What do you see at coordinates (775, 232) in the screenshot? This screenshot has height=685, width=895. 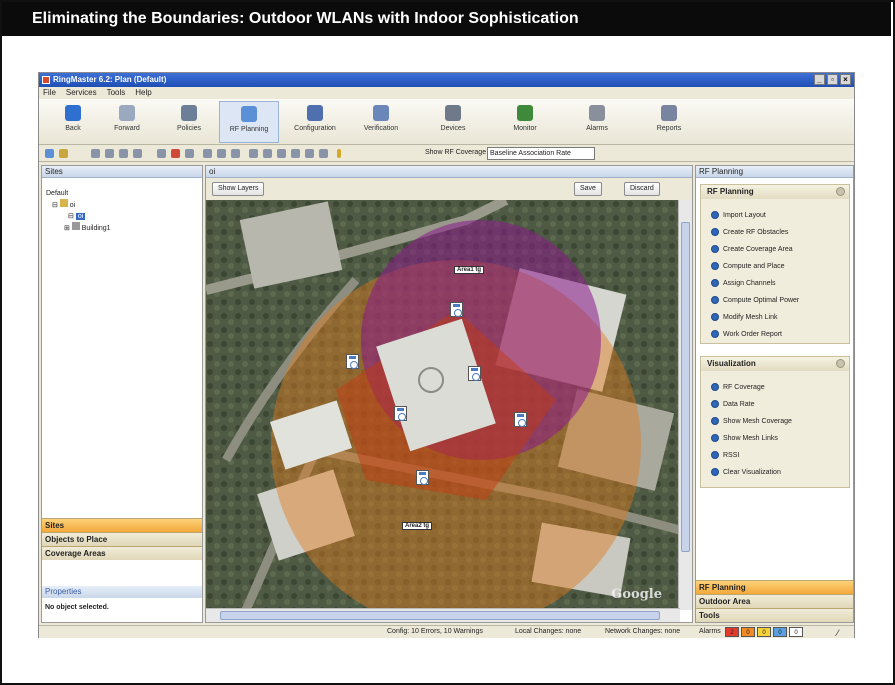 I see `task-create-rf-obstacles: Create RF Obstacles` at bounding box center [775, 232].